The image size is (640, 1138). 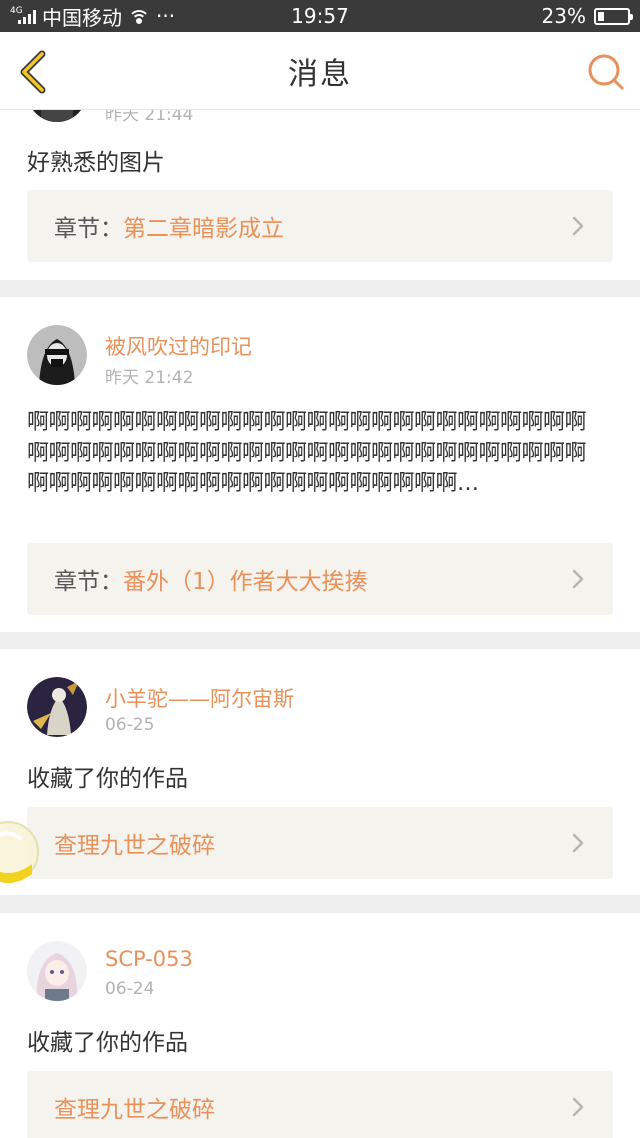 I want to click on status-bar: 4G 中国移动 ··· 19:57 23%, so click(x=320, y=16).